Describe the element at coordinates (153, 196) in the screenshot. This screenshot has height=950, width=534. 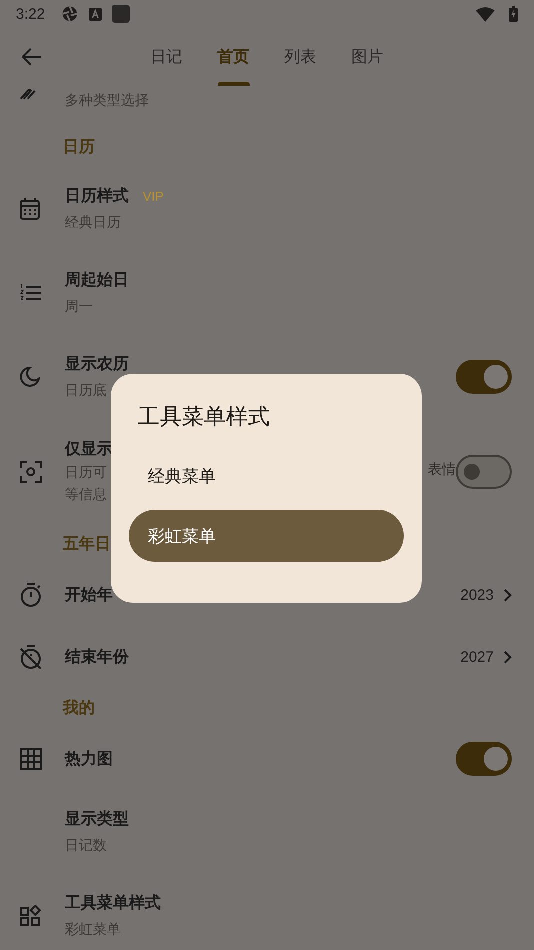
I see `vip-label: VIP` at that location.